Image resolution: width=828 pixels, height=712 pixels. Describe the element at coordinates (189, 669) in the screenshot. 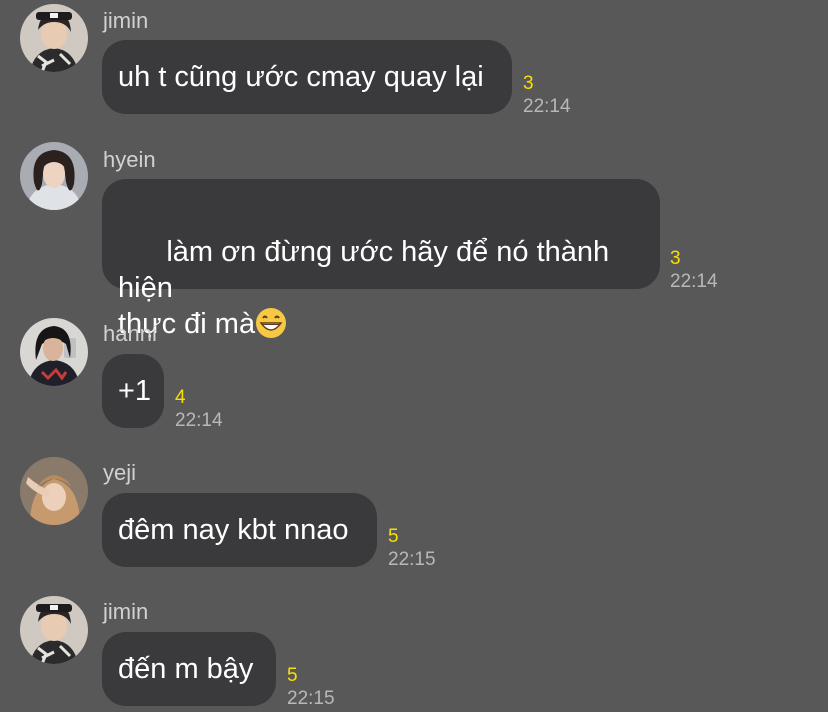

I see `message-bubble: đến m bậy` at that location.